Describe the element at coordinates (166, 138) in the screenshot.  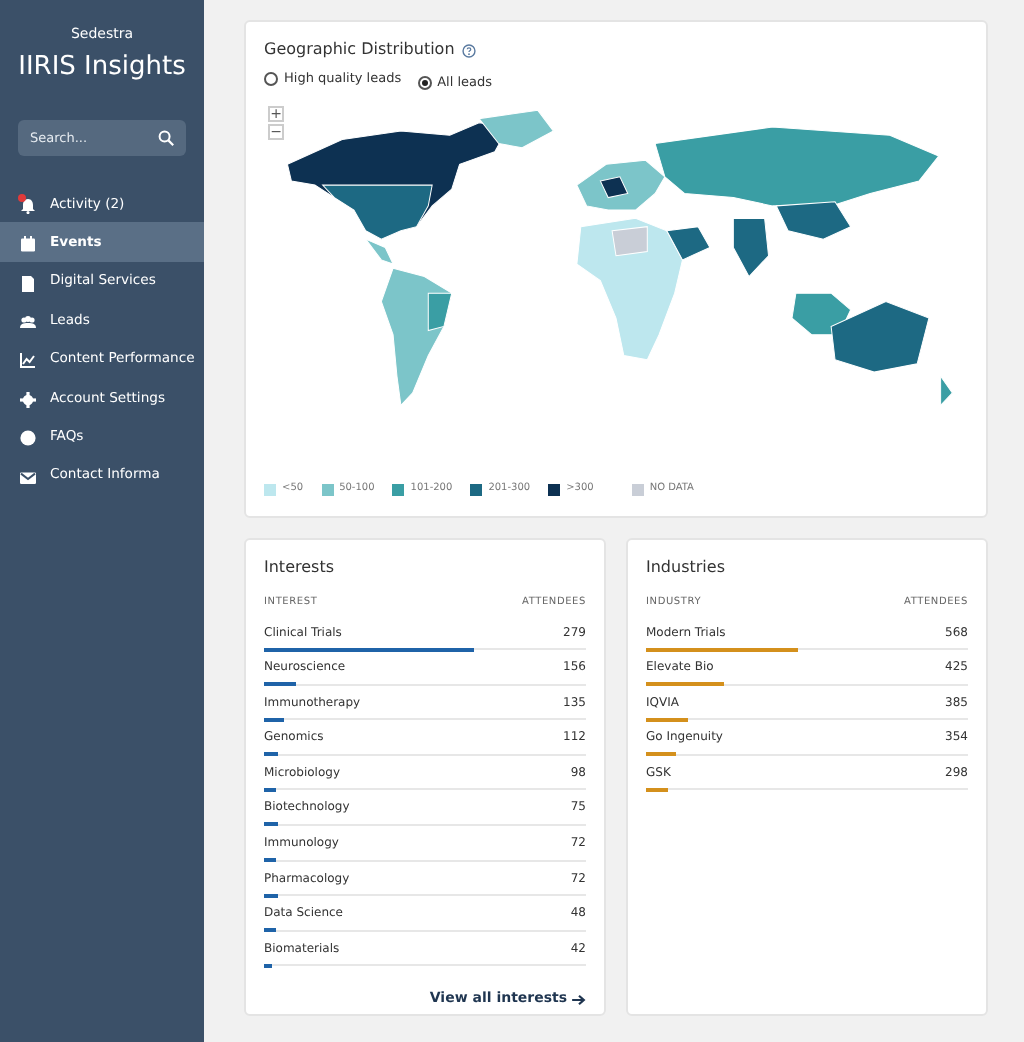
I see `search-icon` at that location.